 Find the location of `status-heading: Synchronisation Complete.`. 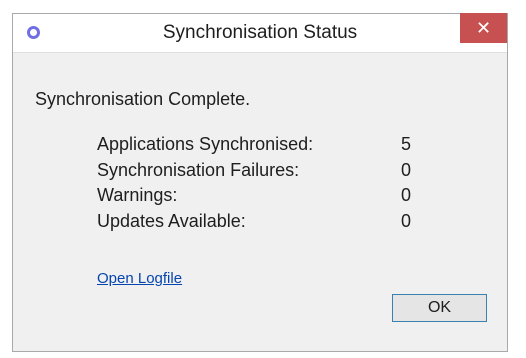

status-heading: Synchronisation Complete. is located at coordinates (143, 99).